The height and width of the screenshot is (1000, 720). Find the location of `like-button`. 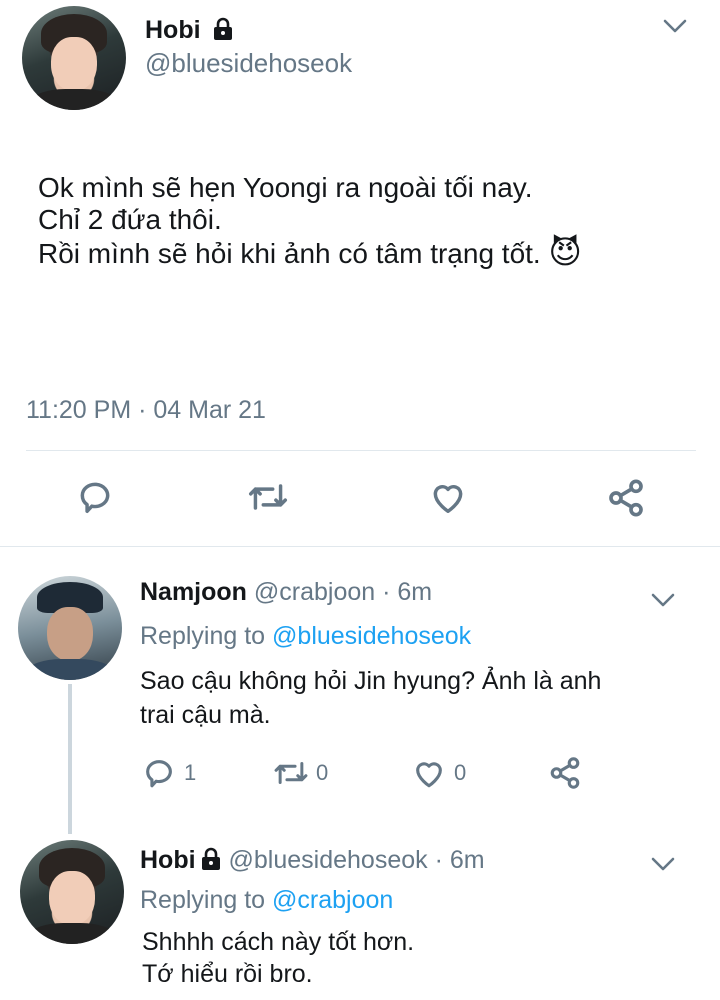

like-button is located at coordinates (448, 499).